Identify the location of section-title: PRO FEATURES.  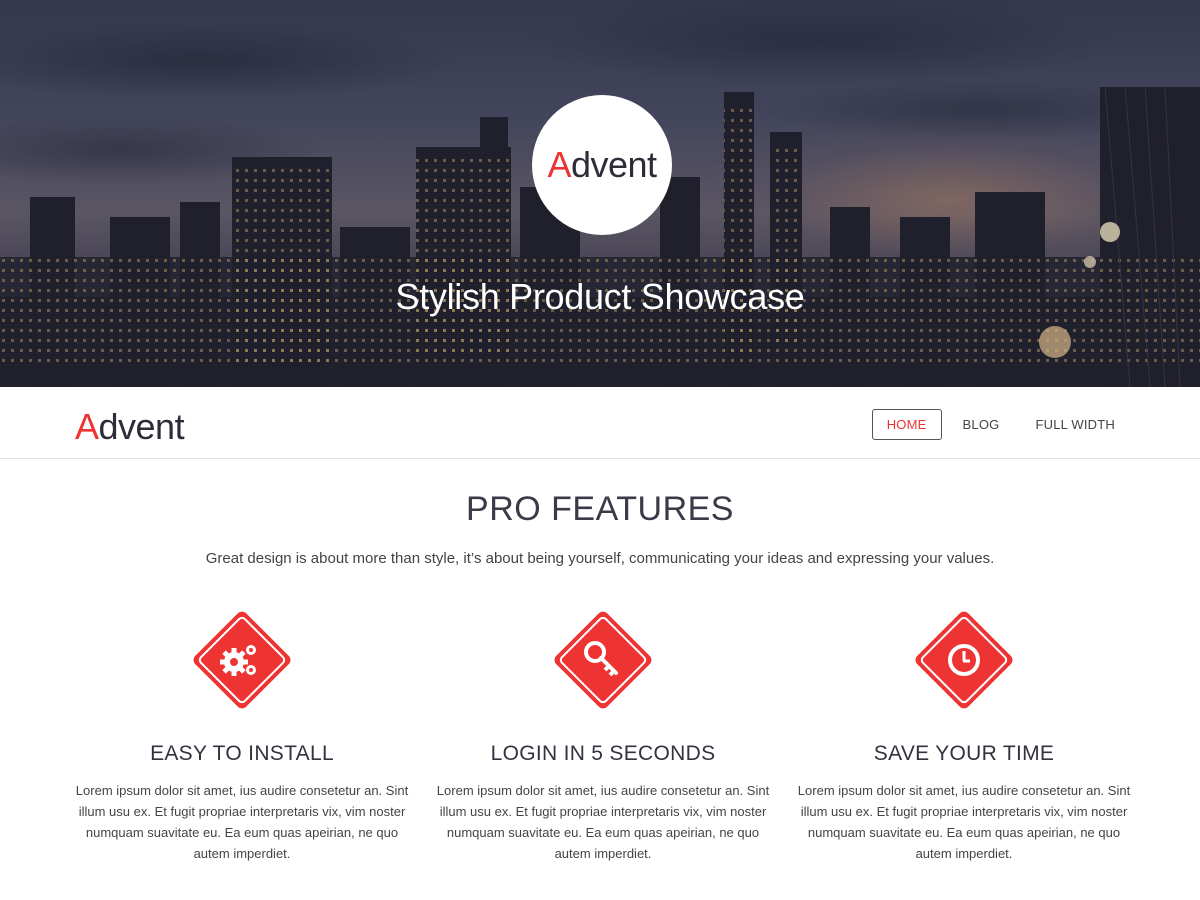
(600, 509).